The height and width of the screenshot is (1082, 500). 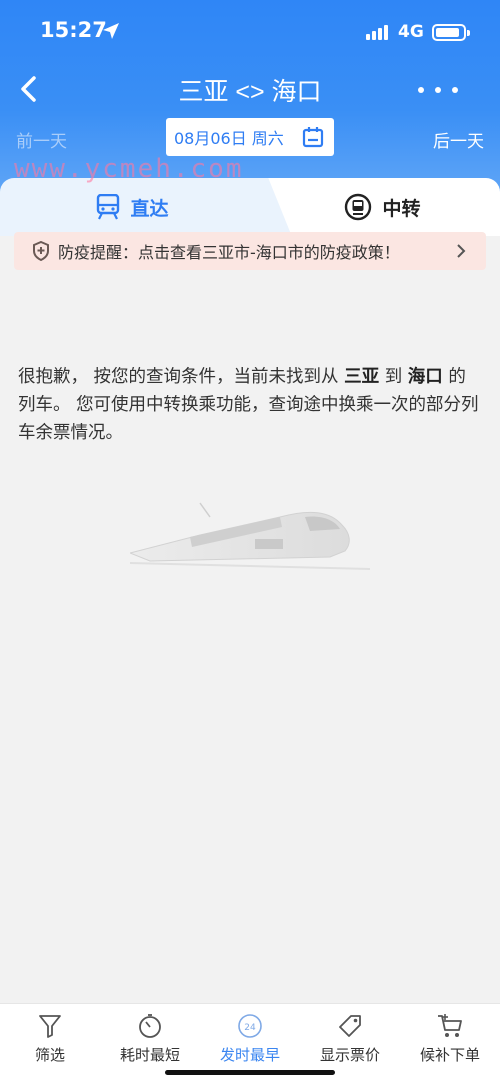 I want to click on shield-icon, so click(x=41, y=251).